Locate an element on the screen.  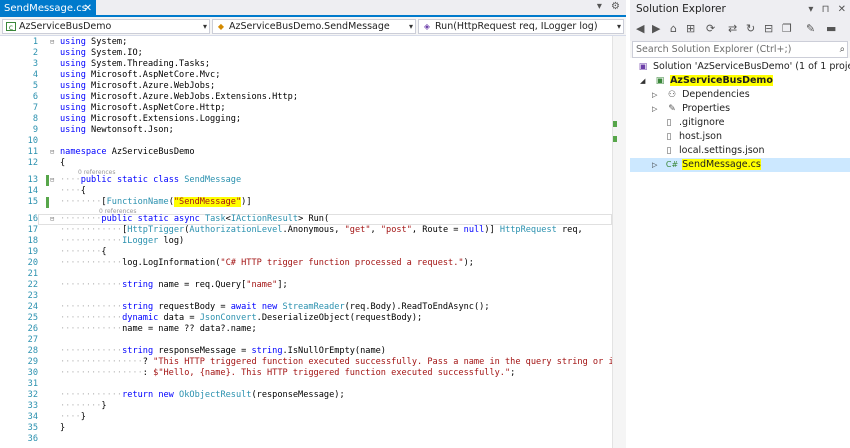
back-icon: ◀ is located at coordinates (640, 28).